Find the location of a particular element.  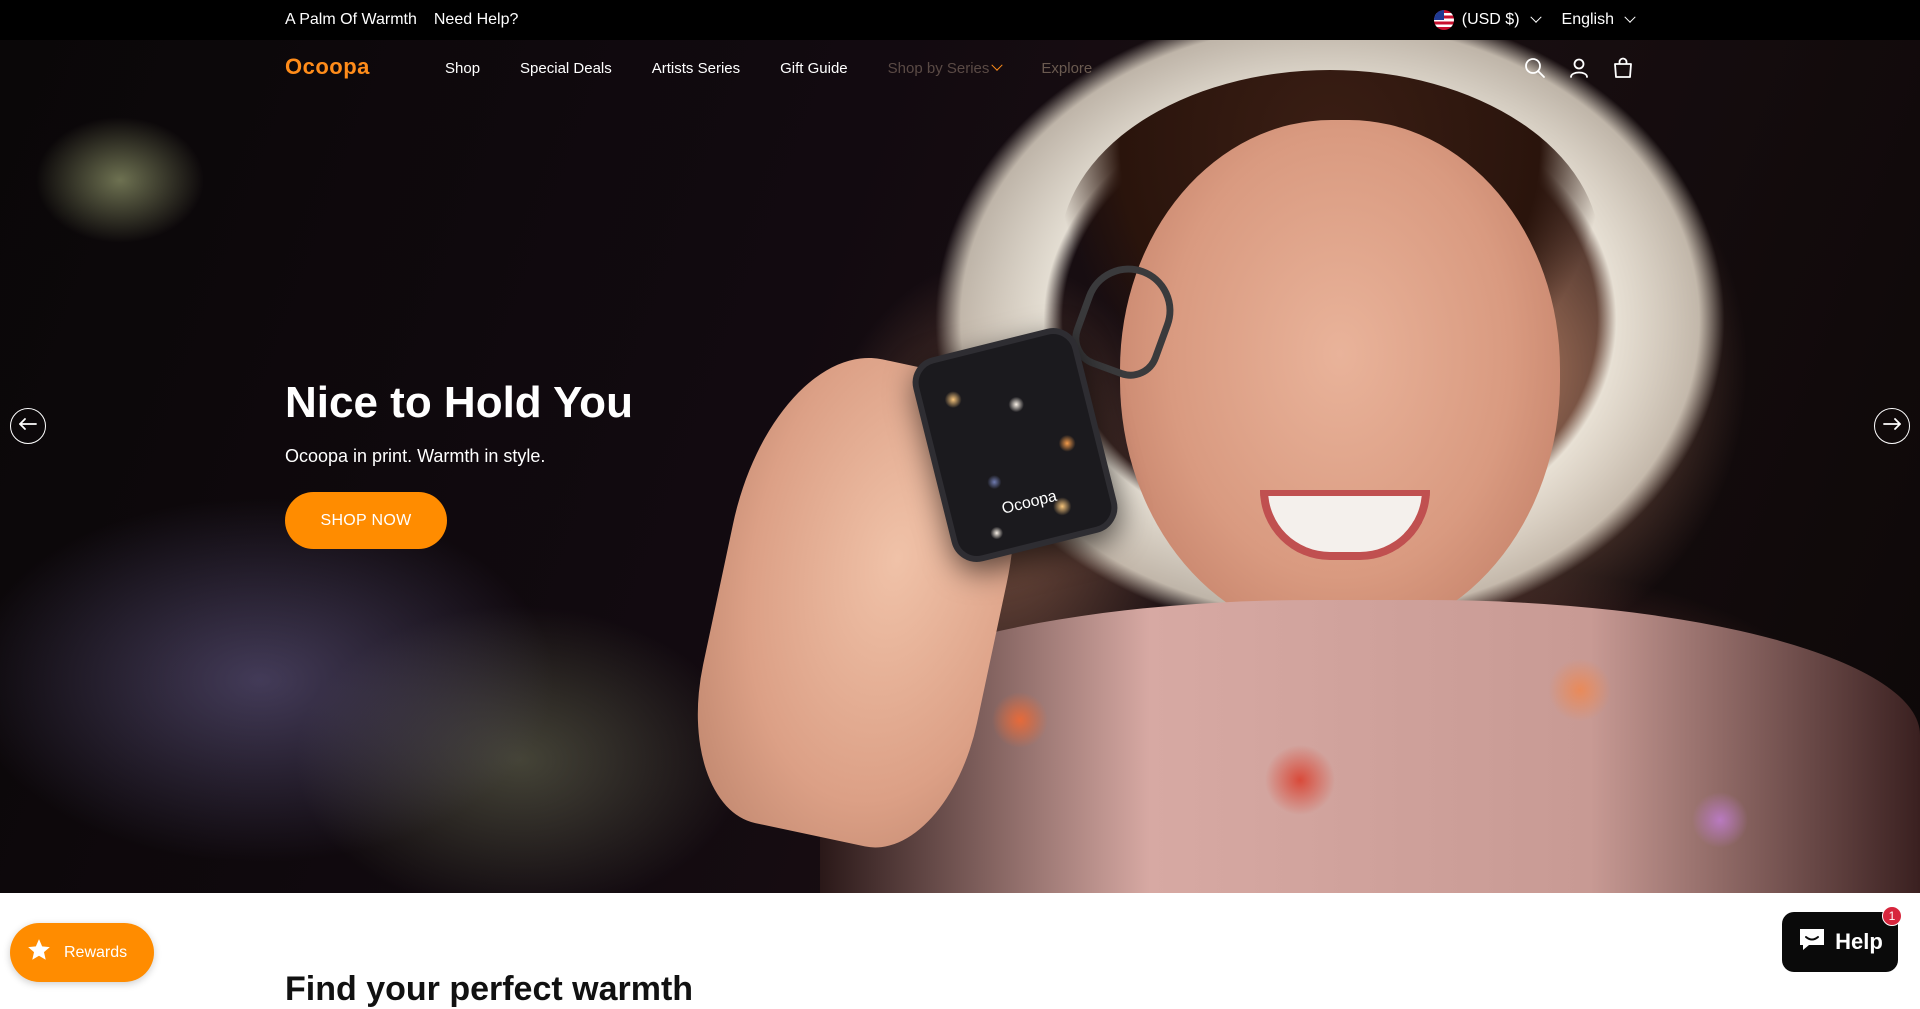

help-label: Help is located at coordinates (1859, 941).